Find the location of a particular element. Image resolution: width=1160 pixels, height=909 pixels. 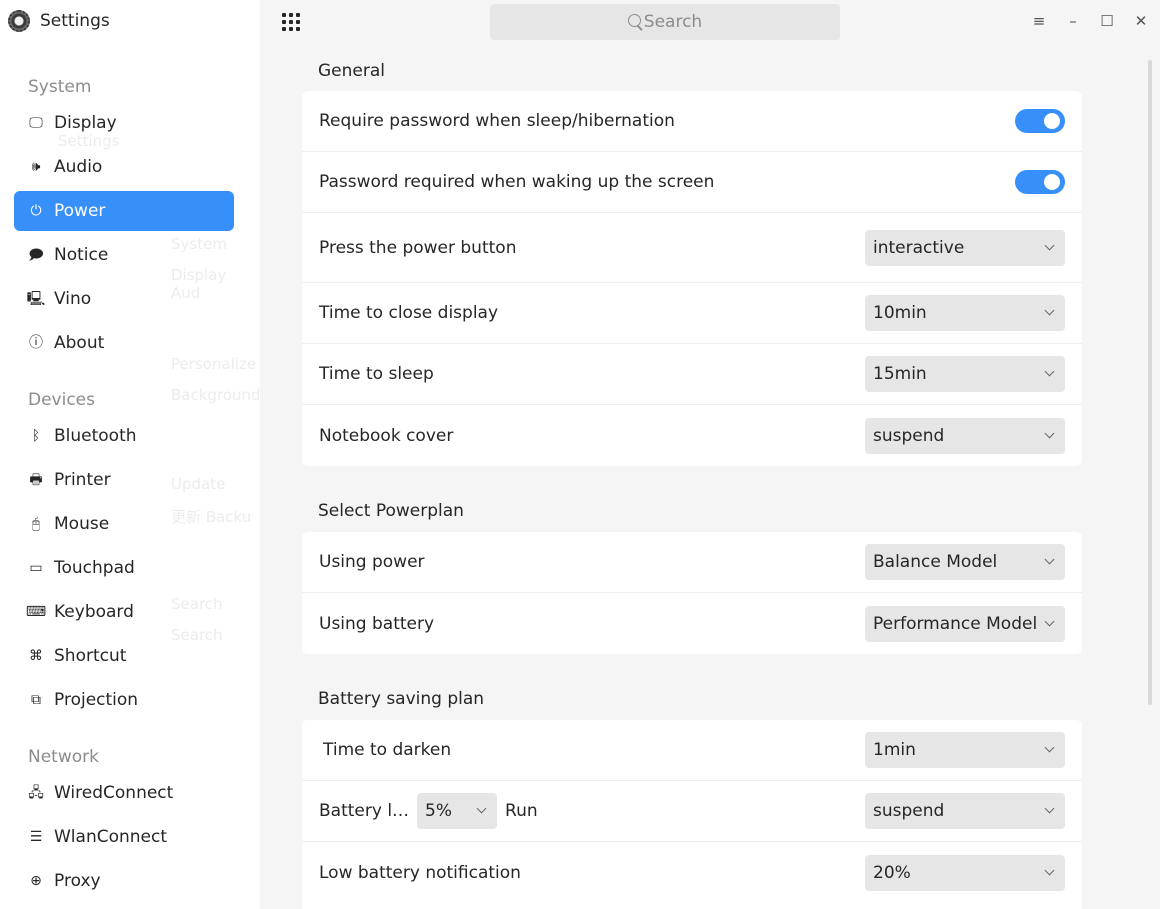

sidebar-item-wiredconnect: 🖧 WiredConnect is located at coordinates (124, 793).